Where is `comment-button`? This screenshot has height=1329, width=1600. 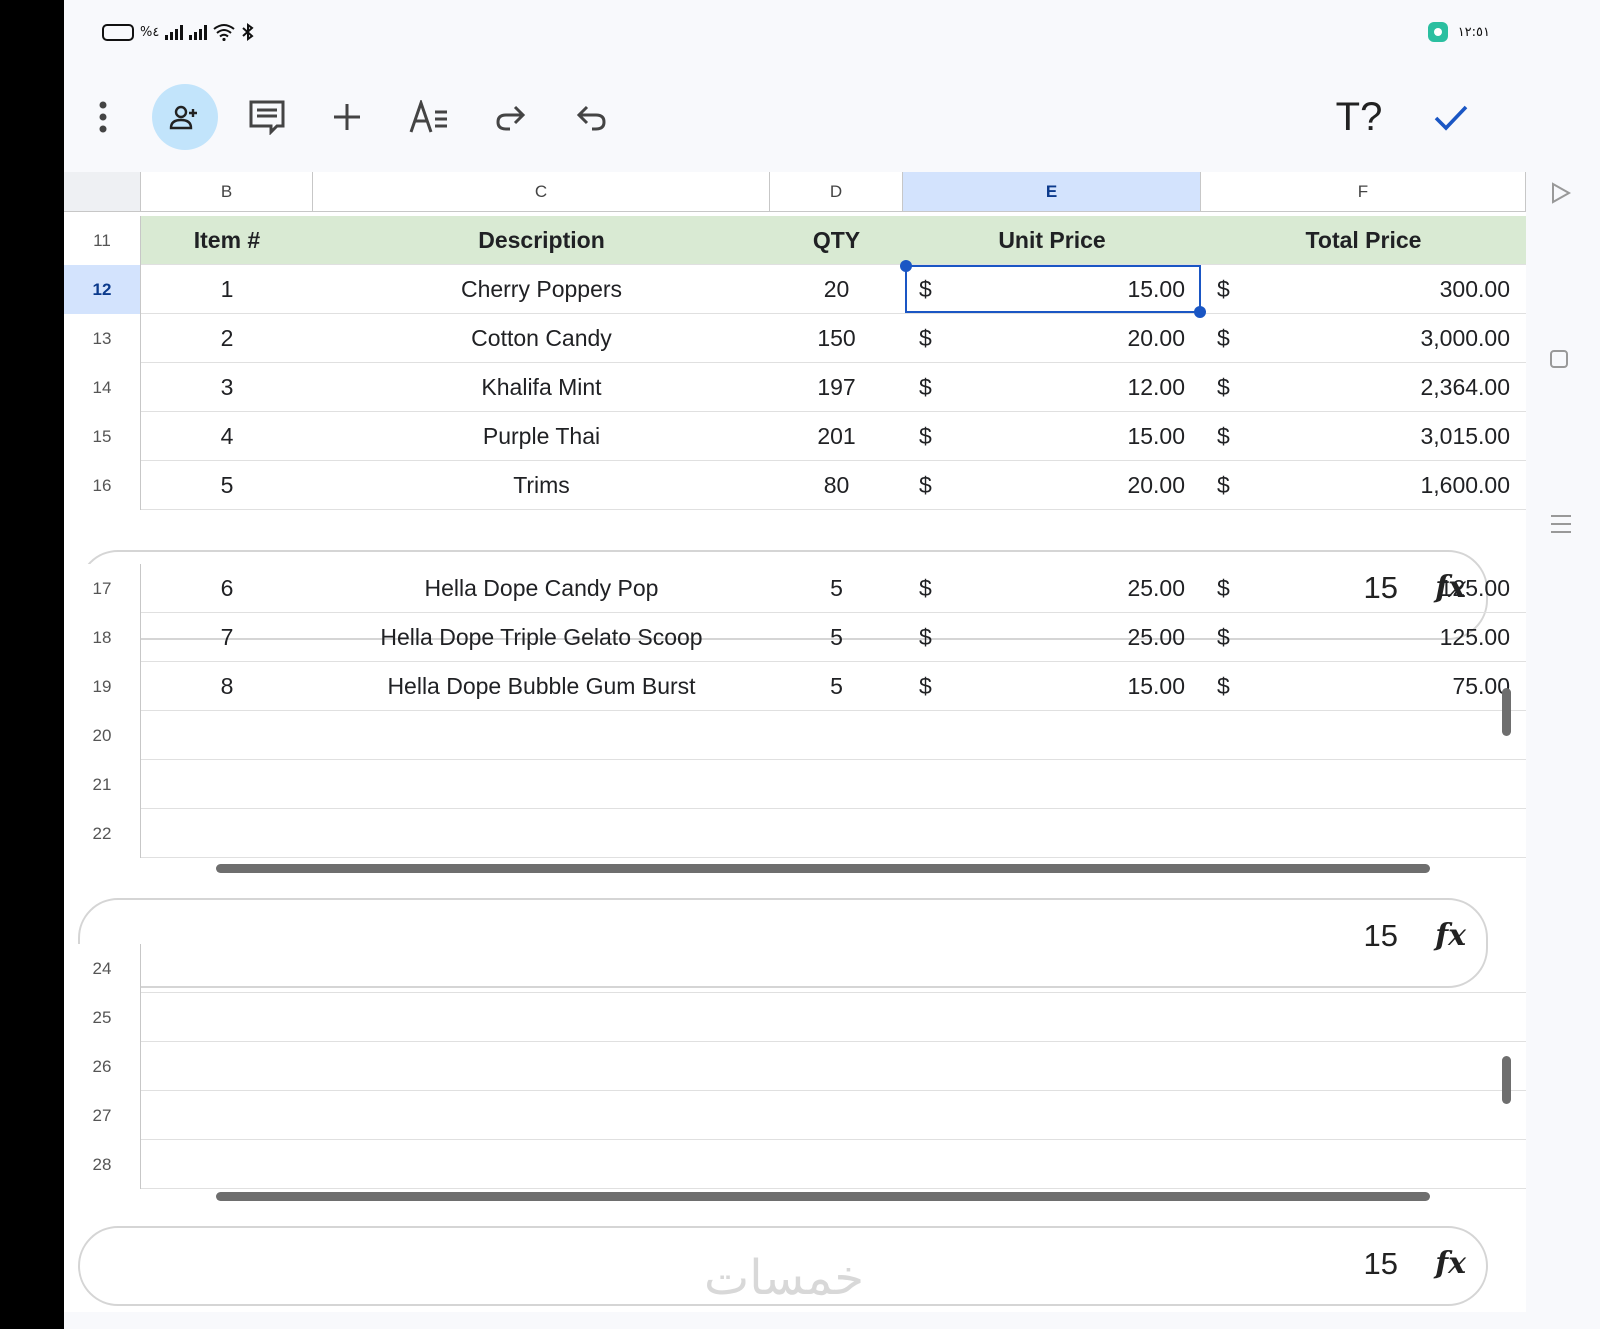 comment-button is located at coordinates (267, 117).